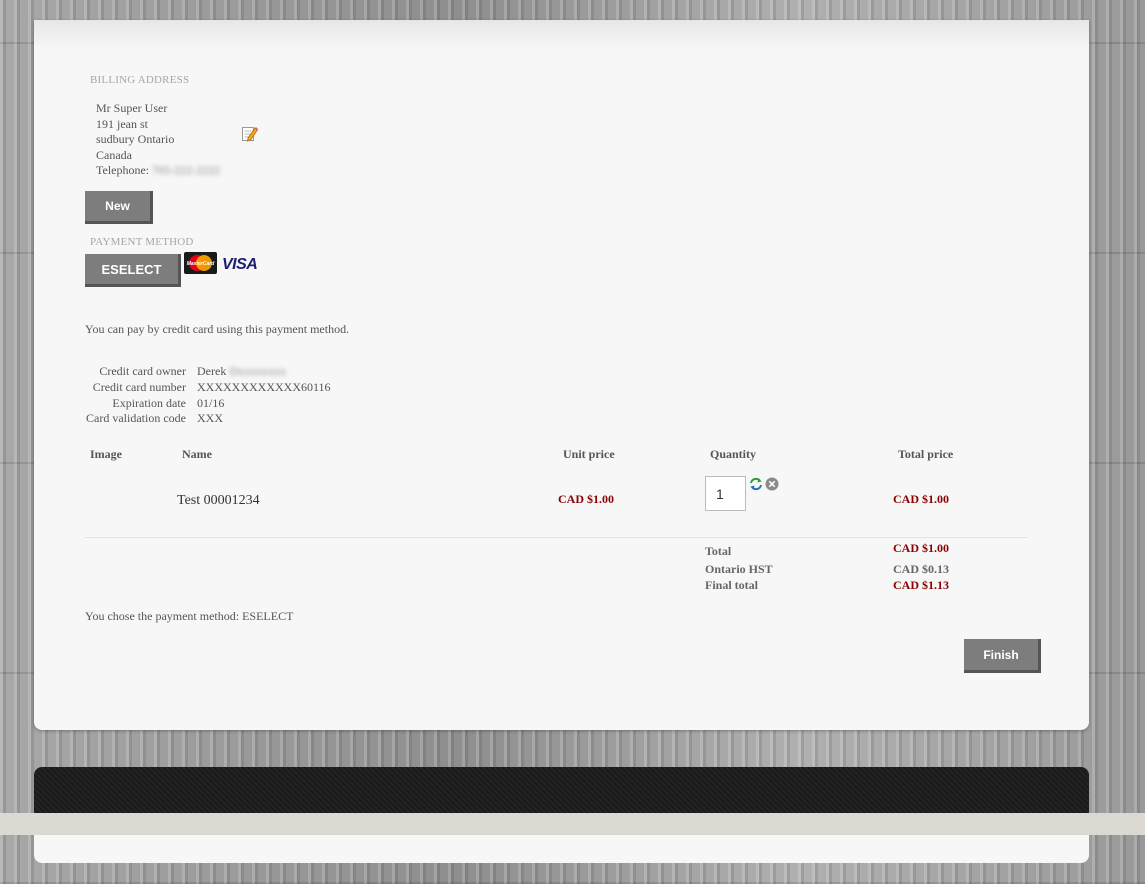  I want to click on remove-icon, so click(772, 484).